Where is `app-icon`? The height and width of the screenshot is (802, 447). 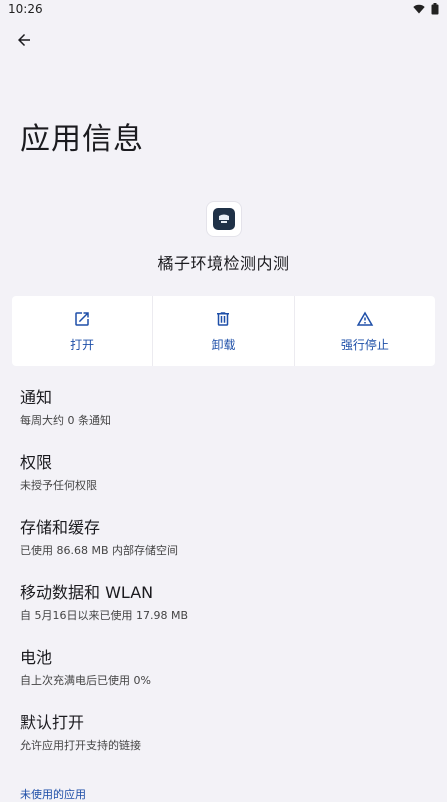
app-icon is located at coordinates (223, 219).